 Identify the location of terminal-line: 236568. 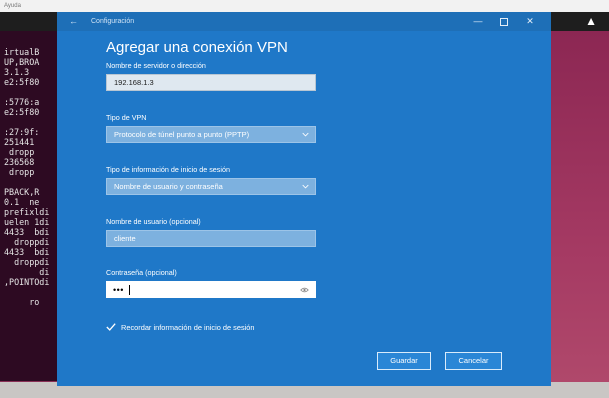
(19, 162).